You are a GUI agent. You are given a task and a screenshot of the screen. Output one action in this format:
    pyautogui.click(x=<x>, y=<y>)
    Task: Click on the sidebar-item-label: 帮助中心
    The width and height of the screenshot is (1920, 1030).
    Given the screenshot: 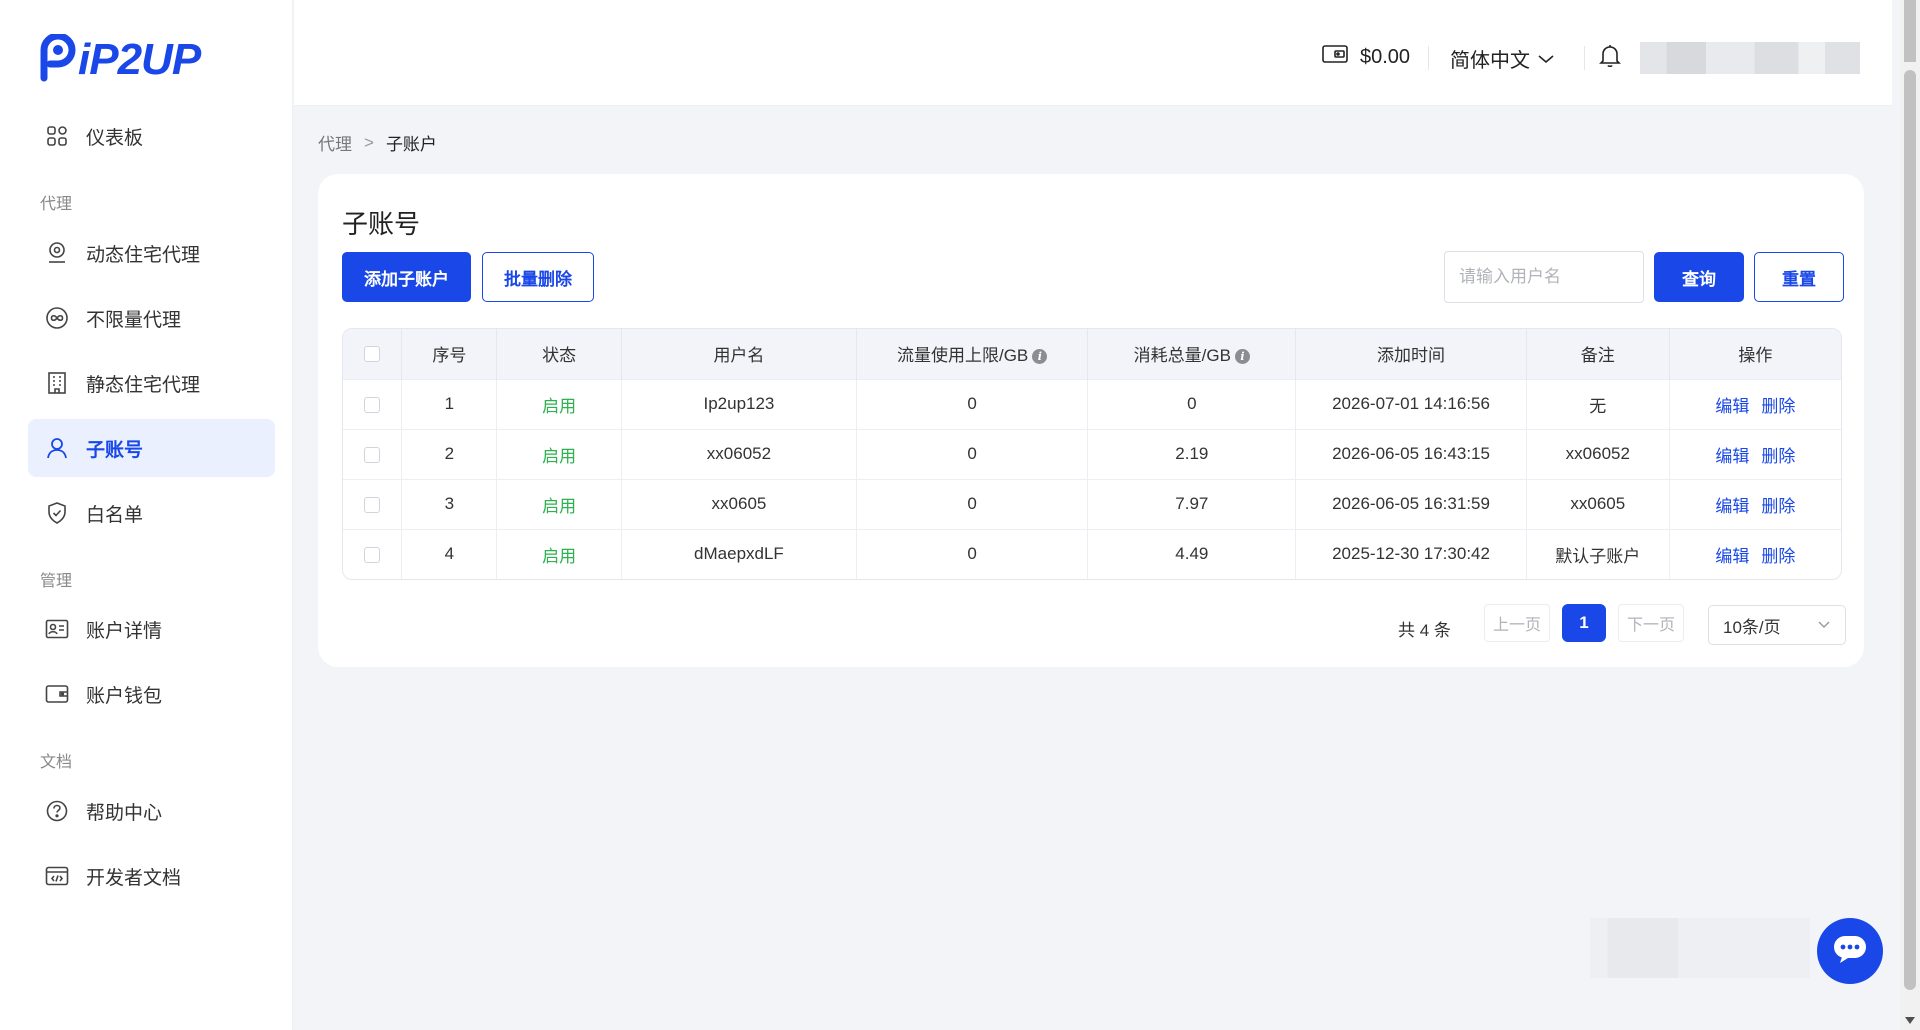 What is the action you would take?
    pyautogui.click(x=124, y=813)
    